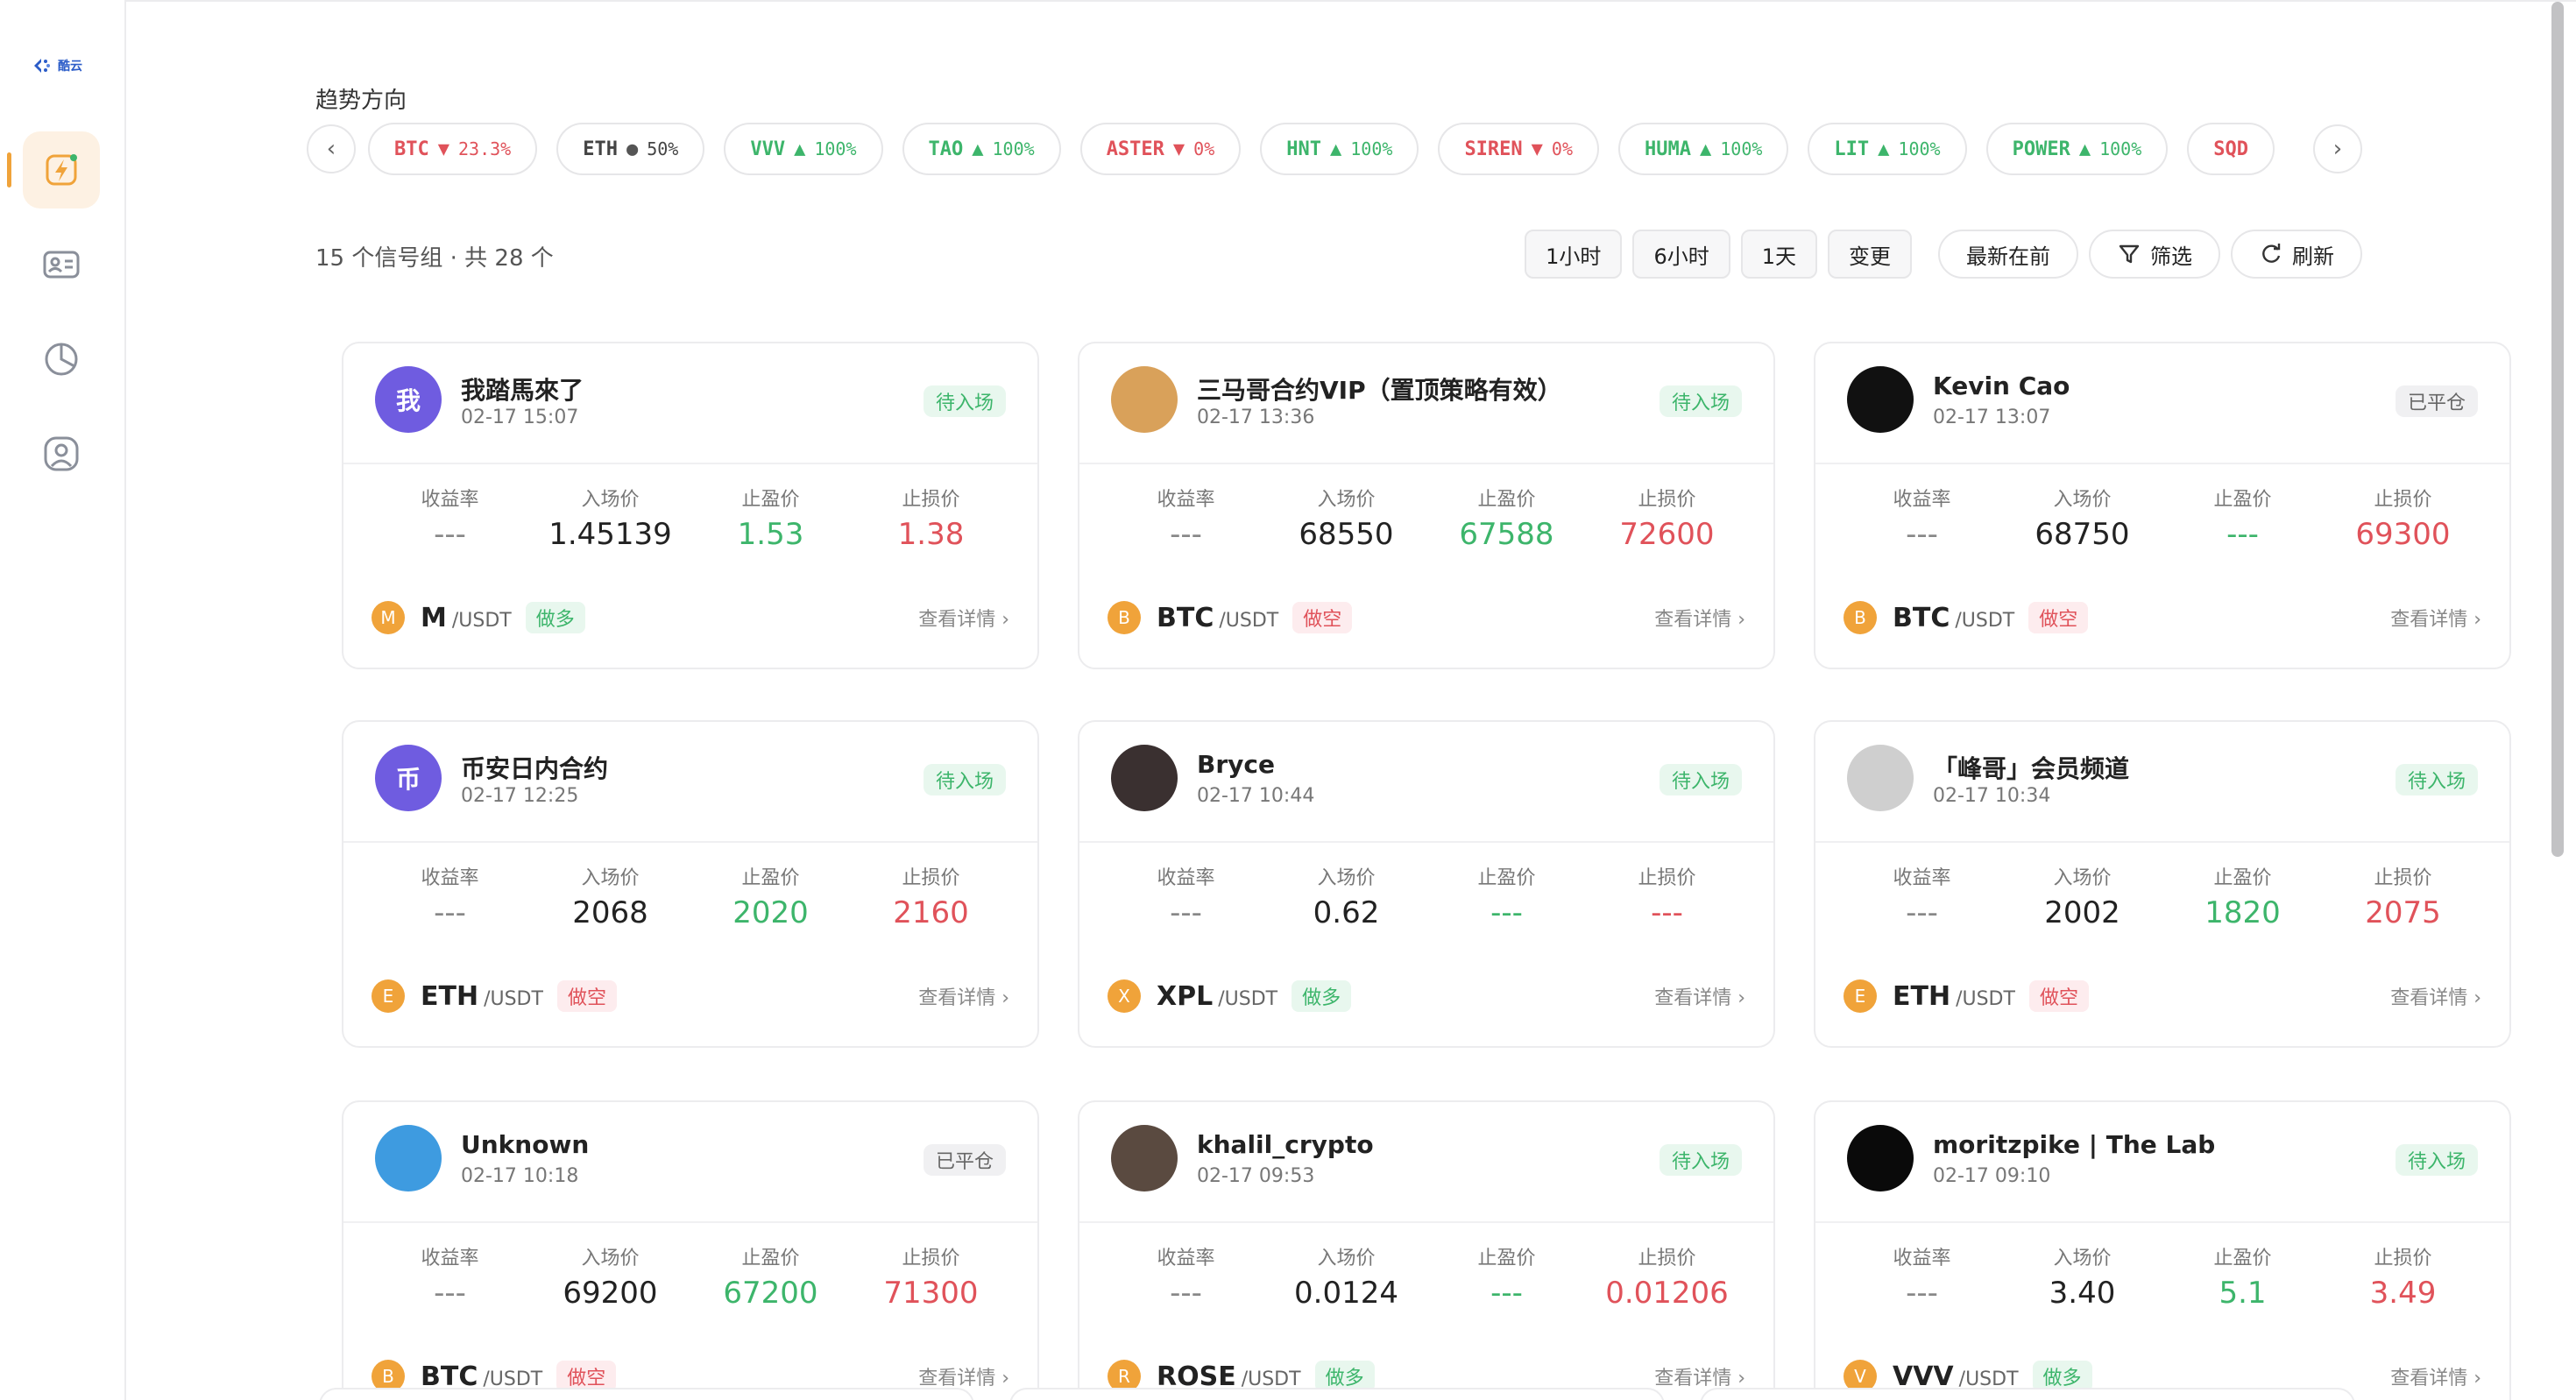  Describe the element at coordinates (1574, 254) in the screenshot. I see `timeframe-1h-button: 1小时` at that location.